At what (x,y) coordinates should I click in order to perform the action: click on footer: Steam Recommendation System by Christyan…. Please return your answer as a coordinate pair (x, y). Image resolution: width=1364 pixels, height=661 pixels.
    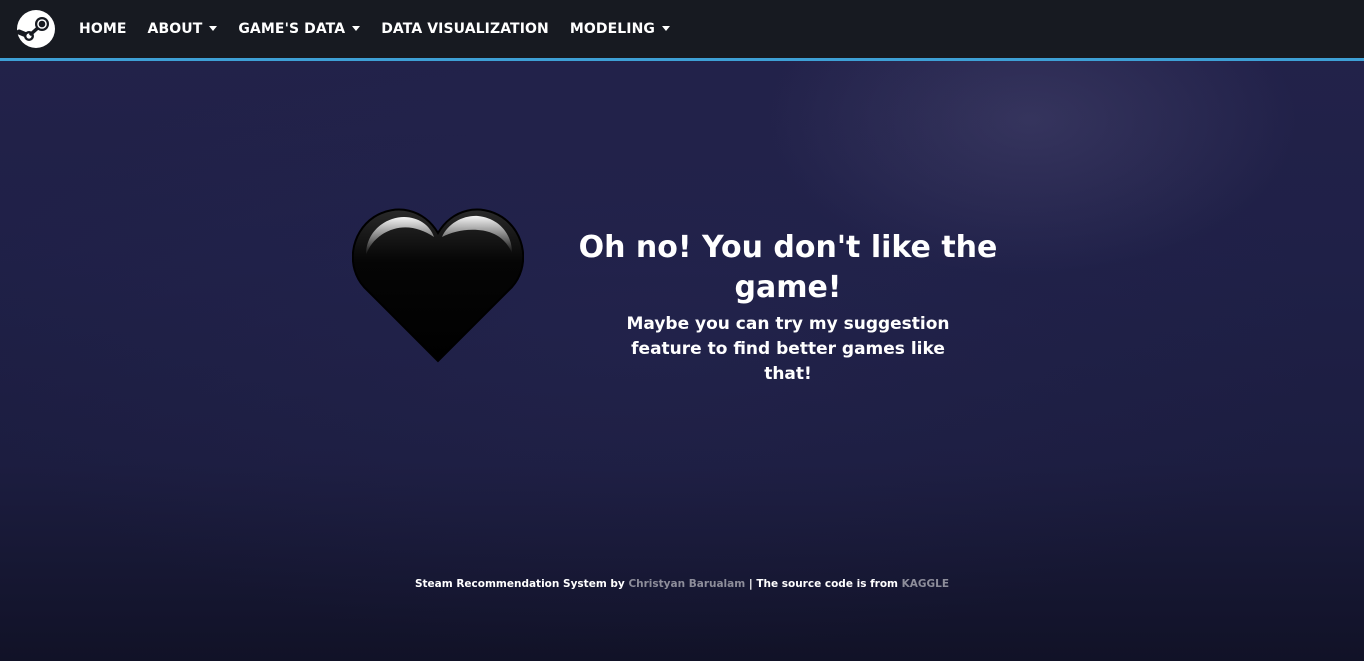
    Looking at the image, I should click on (682, 584).